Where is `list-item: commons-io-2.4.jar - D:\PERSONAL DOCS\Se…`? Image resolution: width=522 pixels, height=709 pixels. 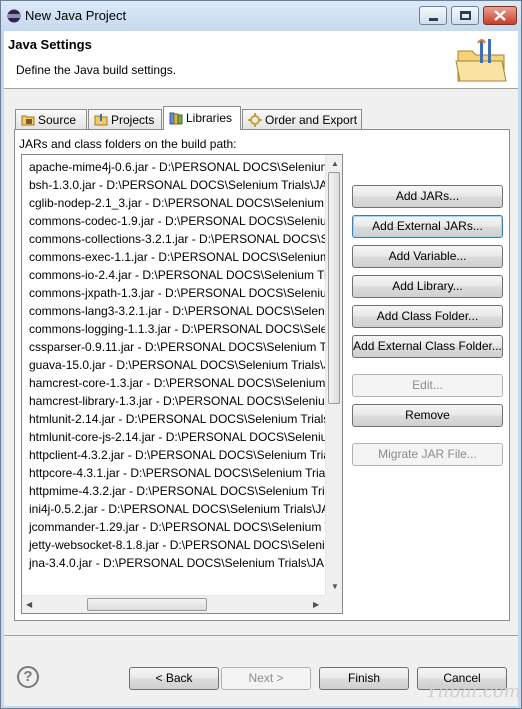 list-item: commons-io-2.4.jar - D:\PERSONAL DOCS\Se… is located at coordinates (177, 275).